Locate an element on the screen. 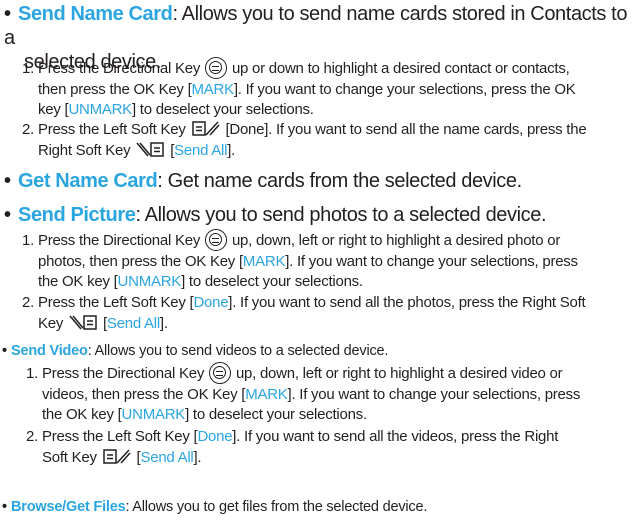 The image size is (641, 525). step-text: Press the Left Soft Key is located at coordinates (111, 129).